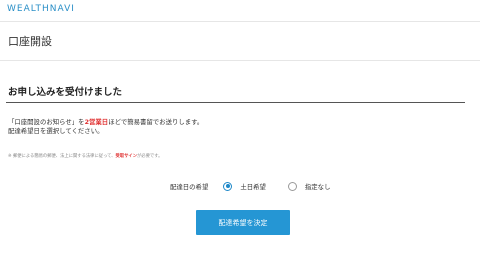 This screenshot has height=256, width=480. What do you see at coordinates (292, 186) in the screenshot?
I see `radio-no-preference-indicator` at bounding box center [292, 186].